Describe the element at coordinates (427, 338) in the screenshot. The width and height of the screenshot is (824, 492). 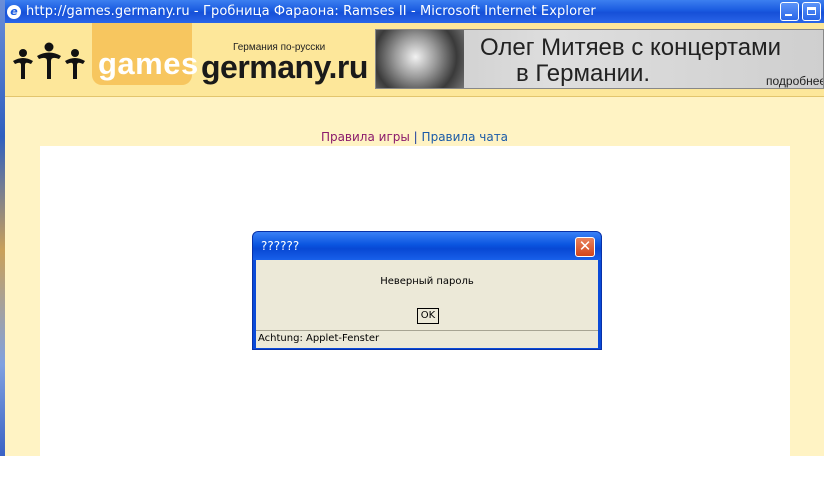
I see `applet-warning-status: Achtung: Applet-Fenster` at that location.